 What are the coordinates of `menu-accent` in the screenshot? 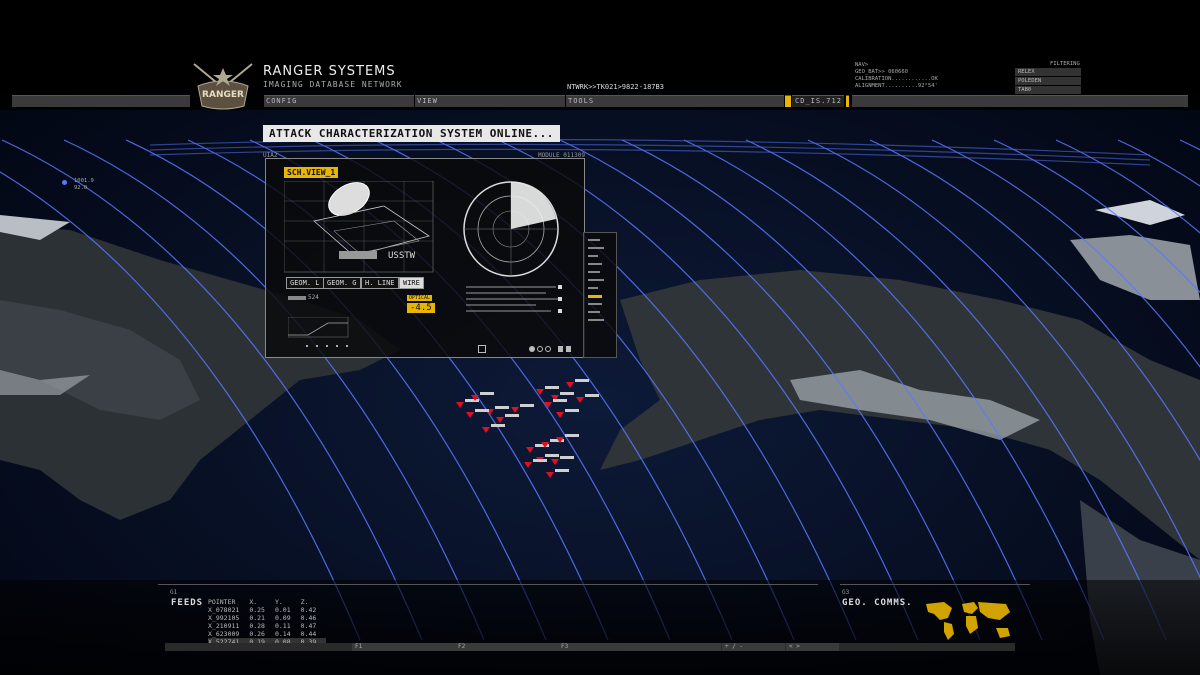 It's located at (788, 101).